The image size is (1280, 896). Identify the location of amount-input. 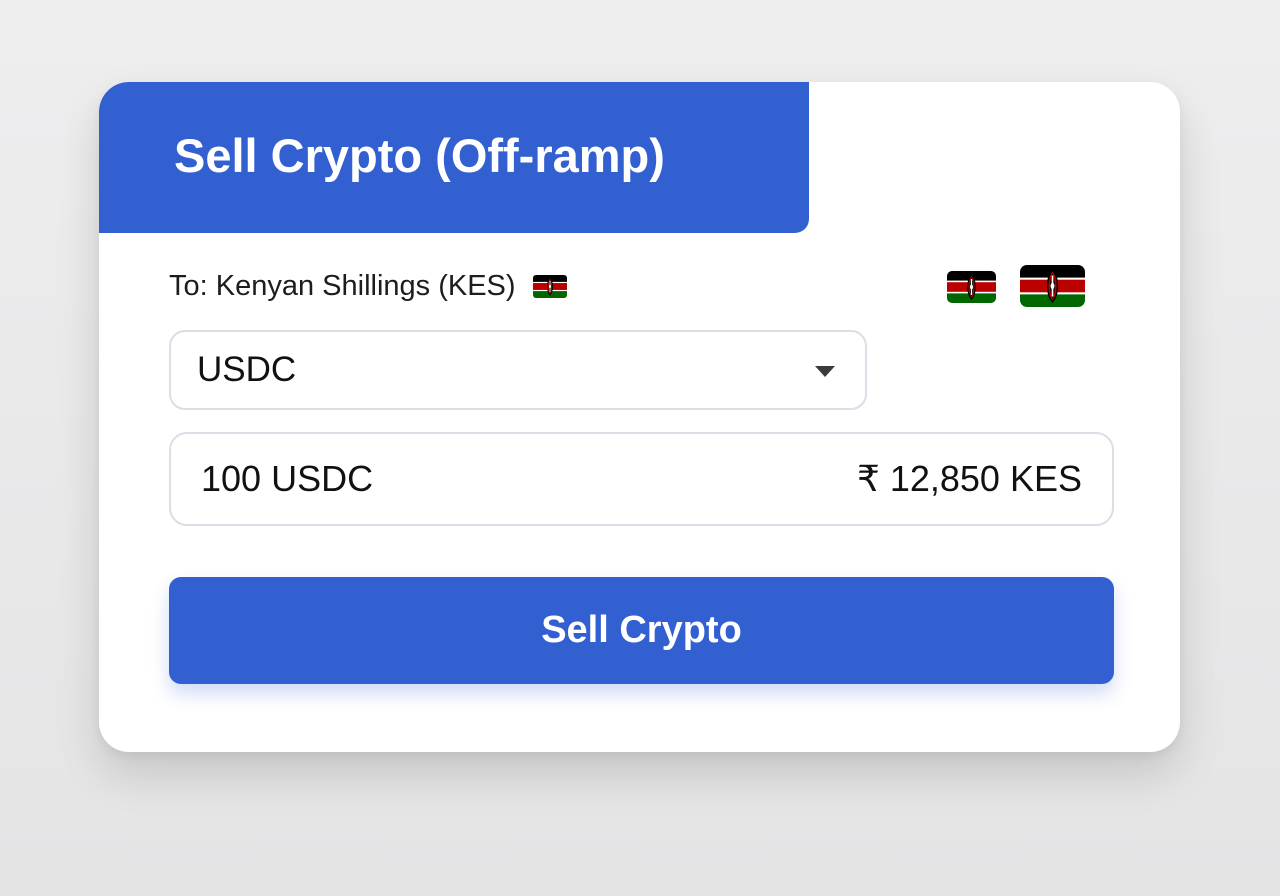
(401, 479).